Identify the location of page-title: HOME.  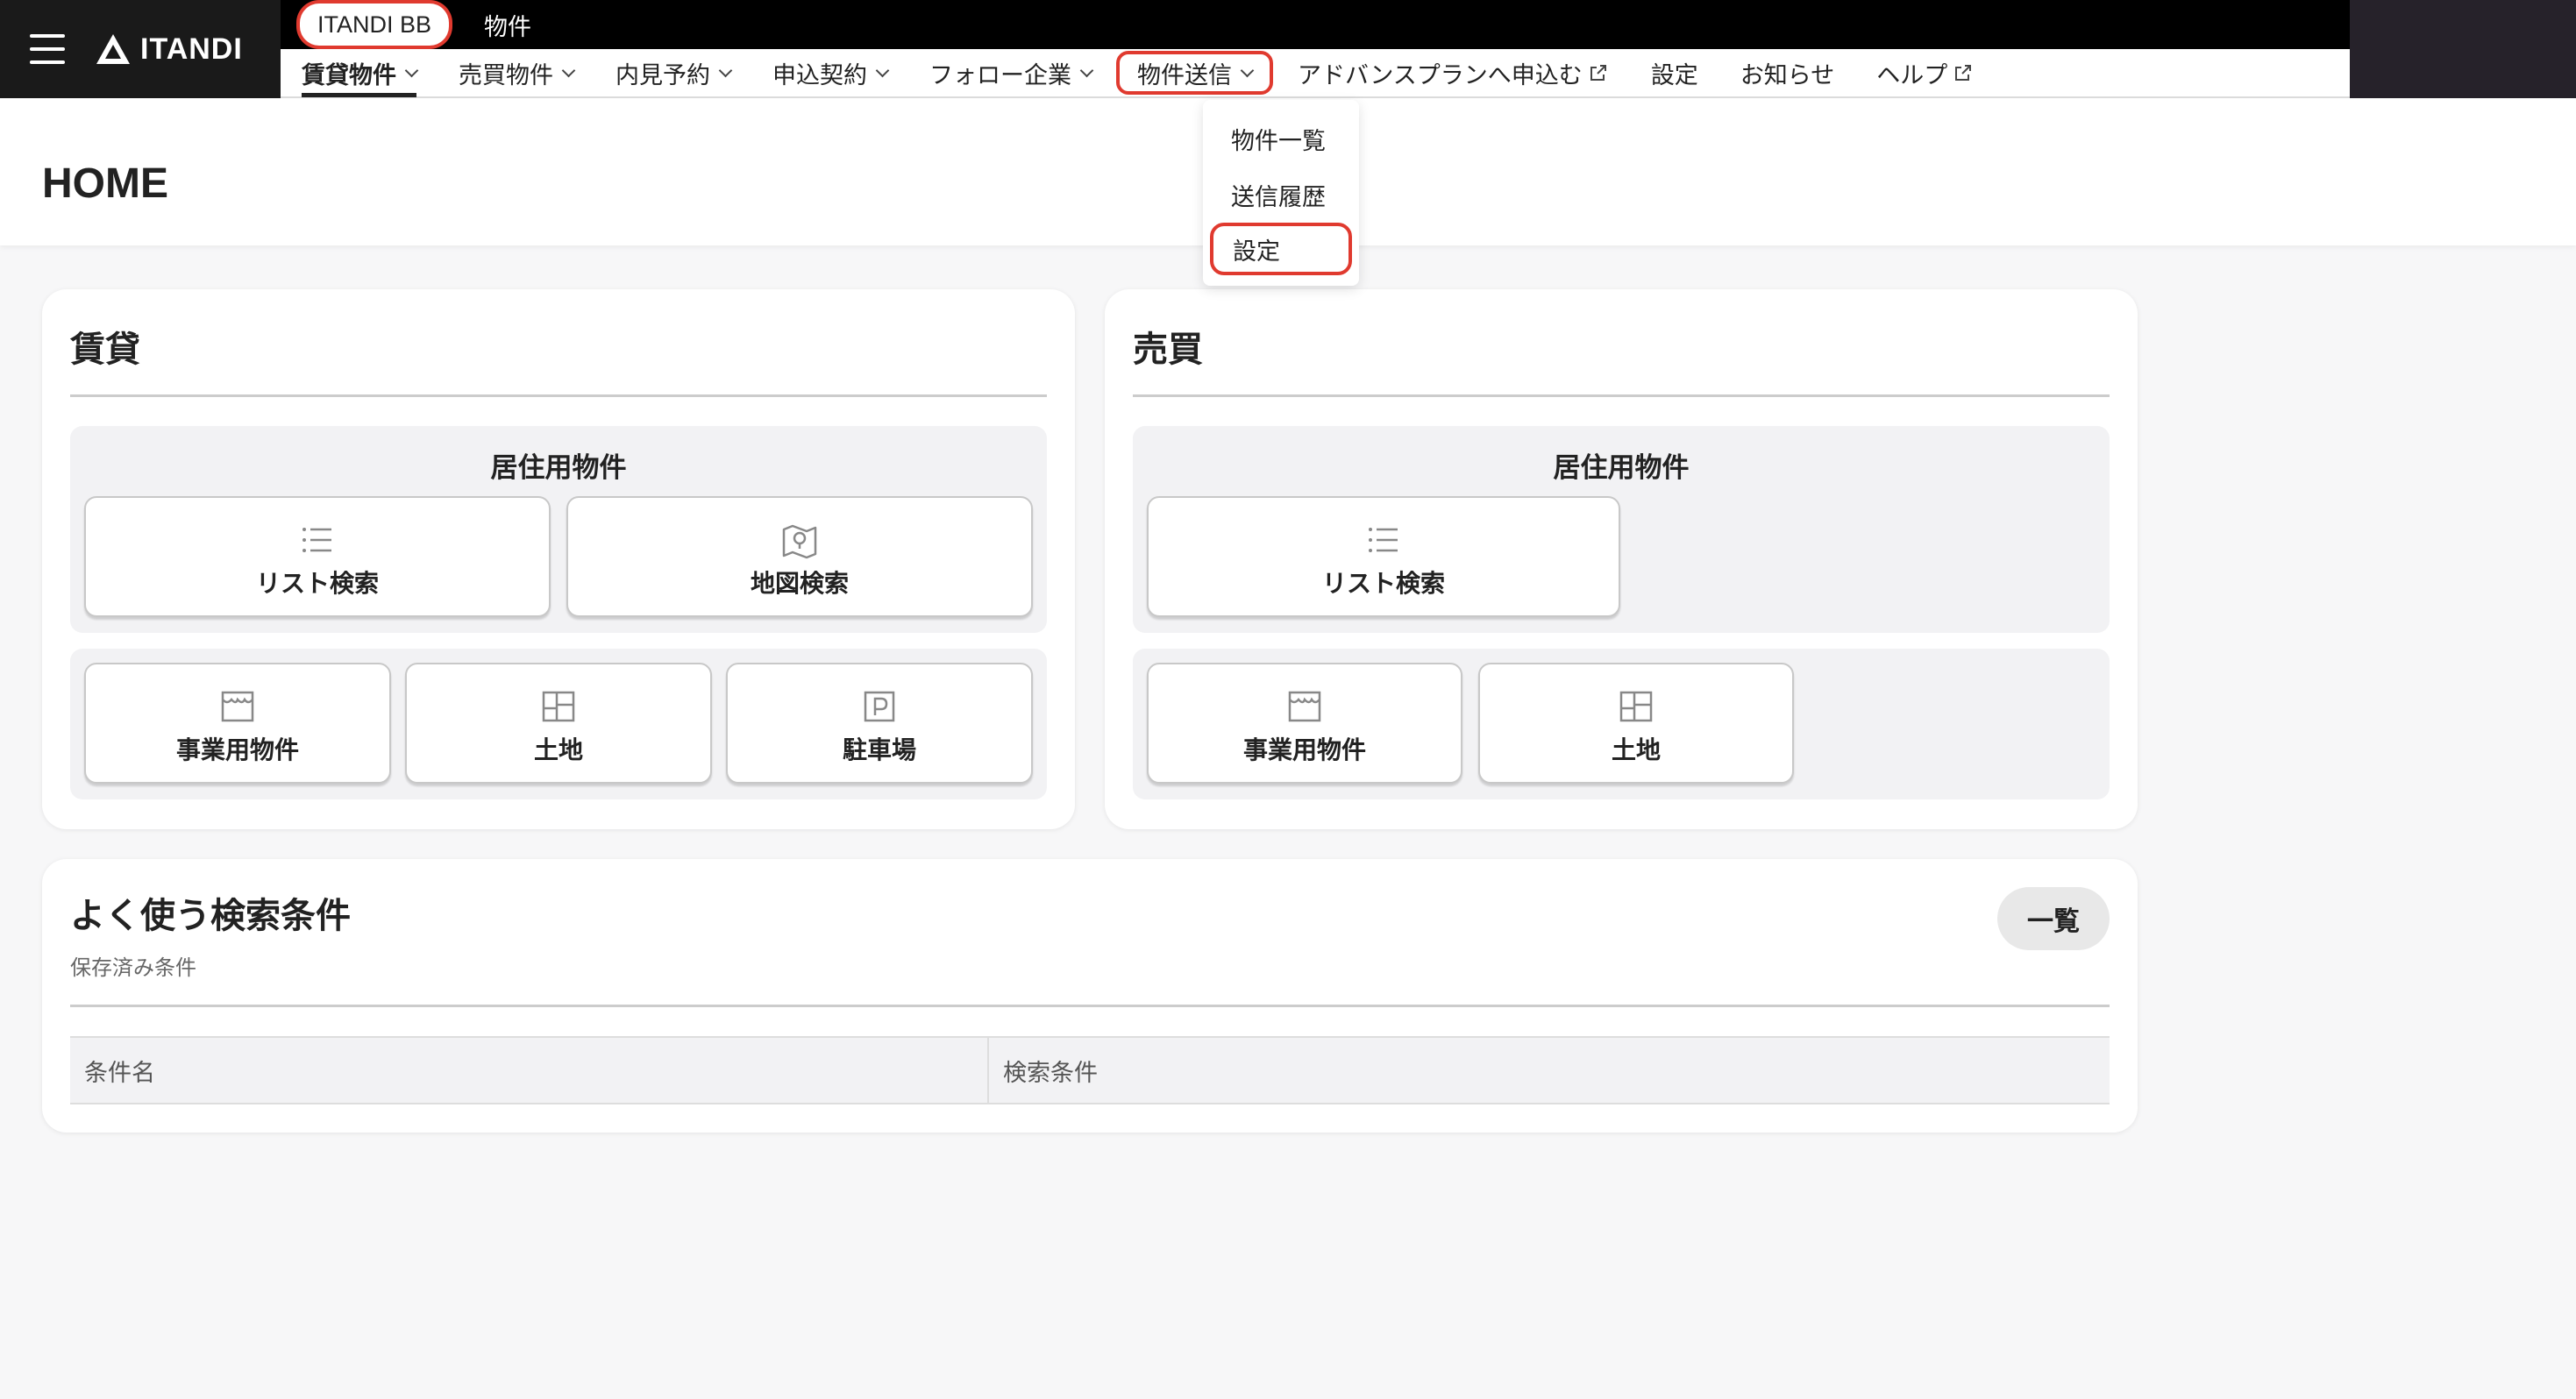
(105, 183).